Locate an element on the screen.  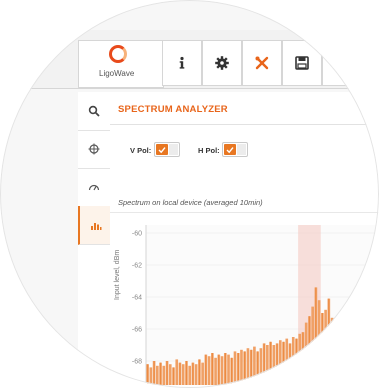
sidebar is located at coordinates (95, 240).